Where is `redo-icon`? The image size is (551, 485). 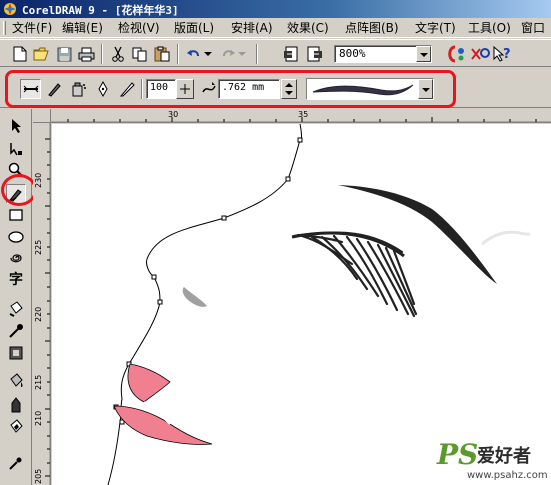
redo-icon is located at coordinates (228, 54).